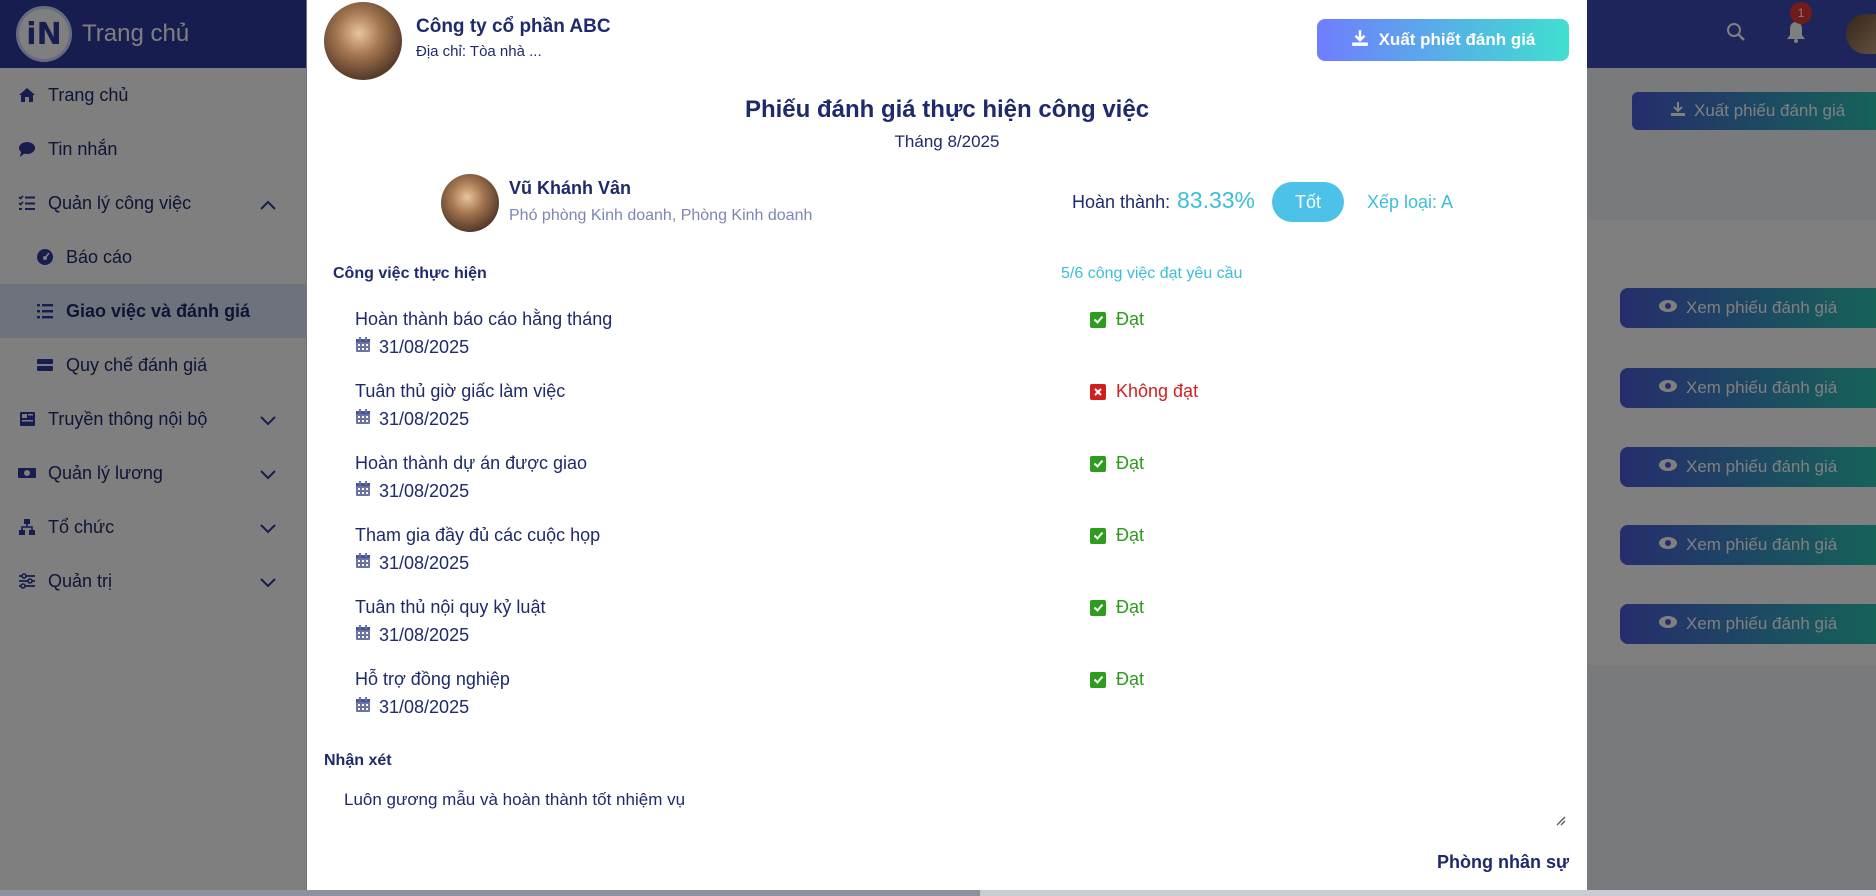 This screenshot has width=1876, height=896. Describe the element at coordinates (955, 699) in the screenshot. I see `task-row: Hỗ trợ đồng nghiệp 31/08/2025 Đạt` at that location.